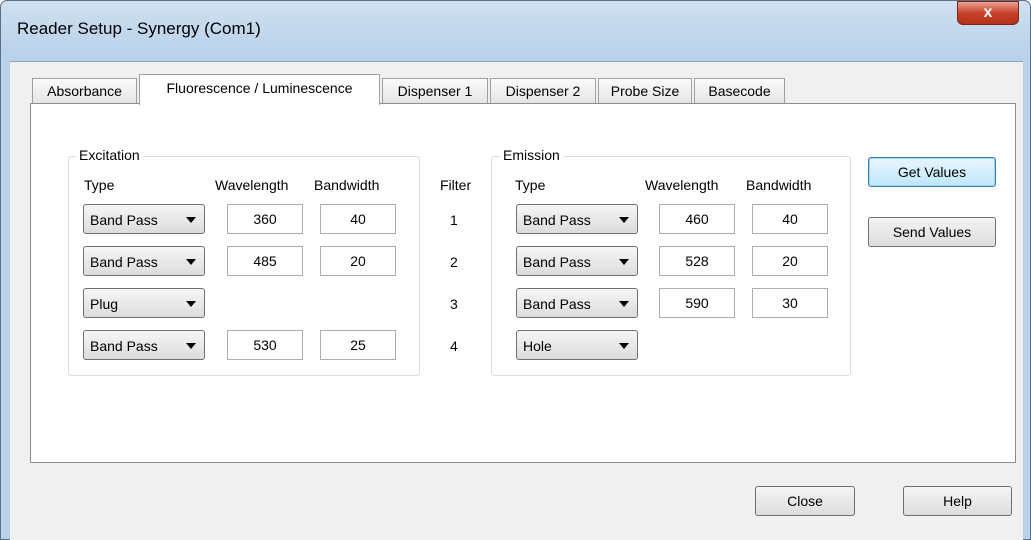  What do you see at coordinates (932, 232) in the screenshot?
I see `send-values-button: Send Values` at bounding box center [932, 232].